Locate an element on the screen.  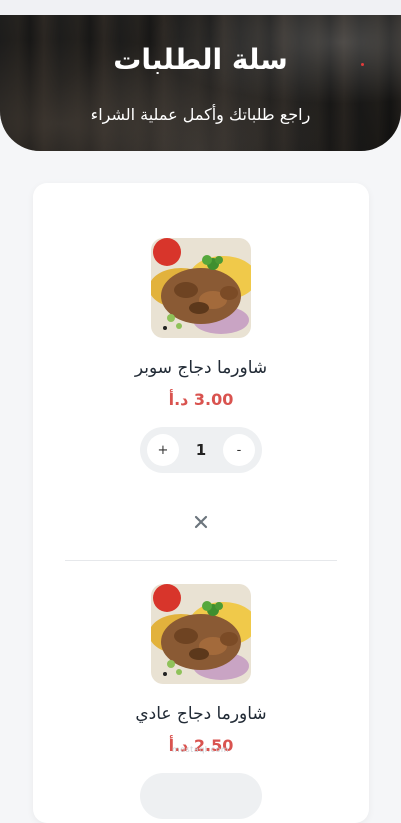
watermark: mostaql.com is located at coordinates (200, 749).